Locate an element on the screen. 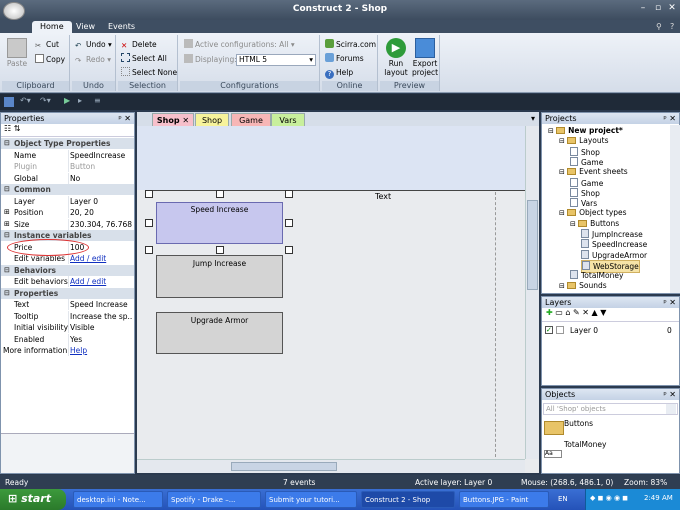 The image size is (680, 510). debug-quick-icon: ▸ is located at coordinates (80, 100).